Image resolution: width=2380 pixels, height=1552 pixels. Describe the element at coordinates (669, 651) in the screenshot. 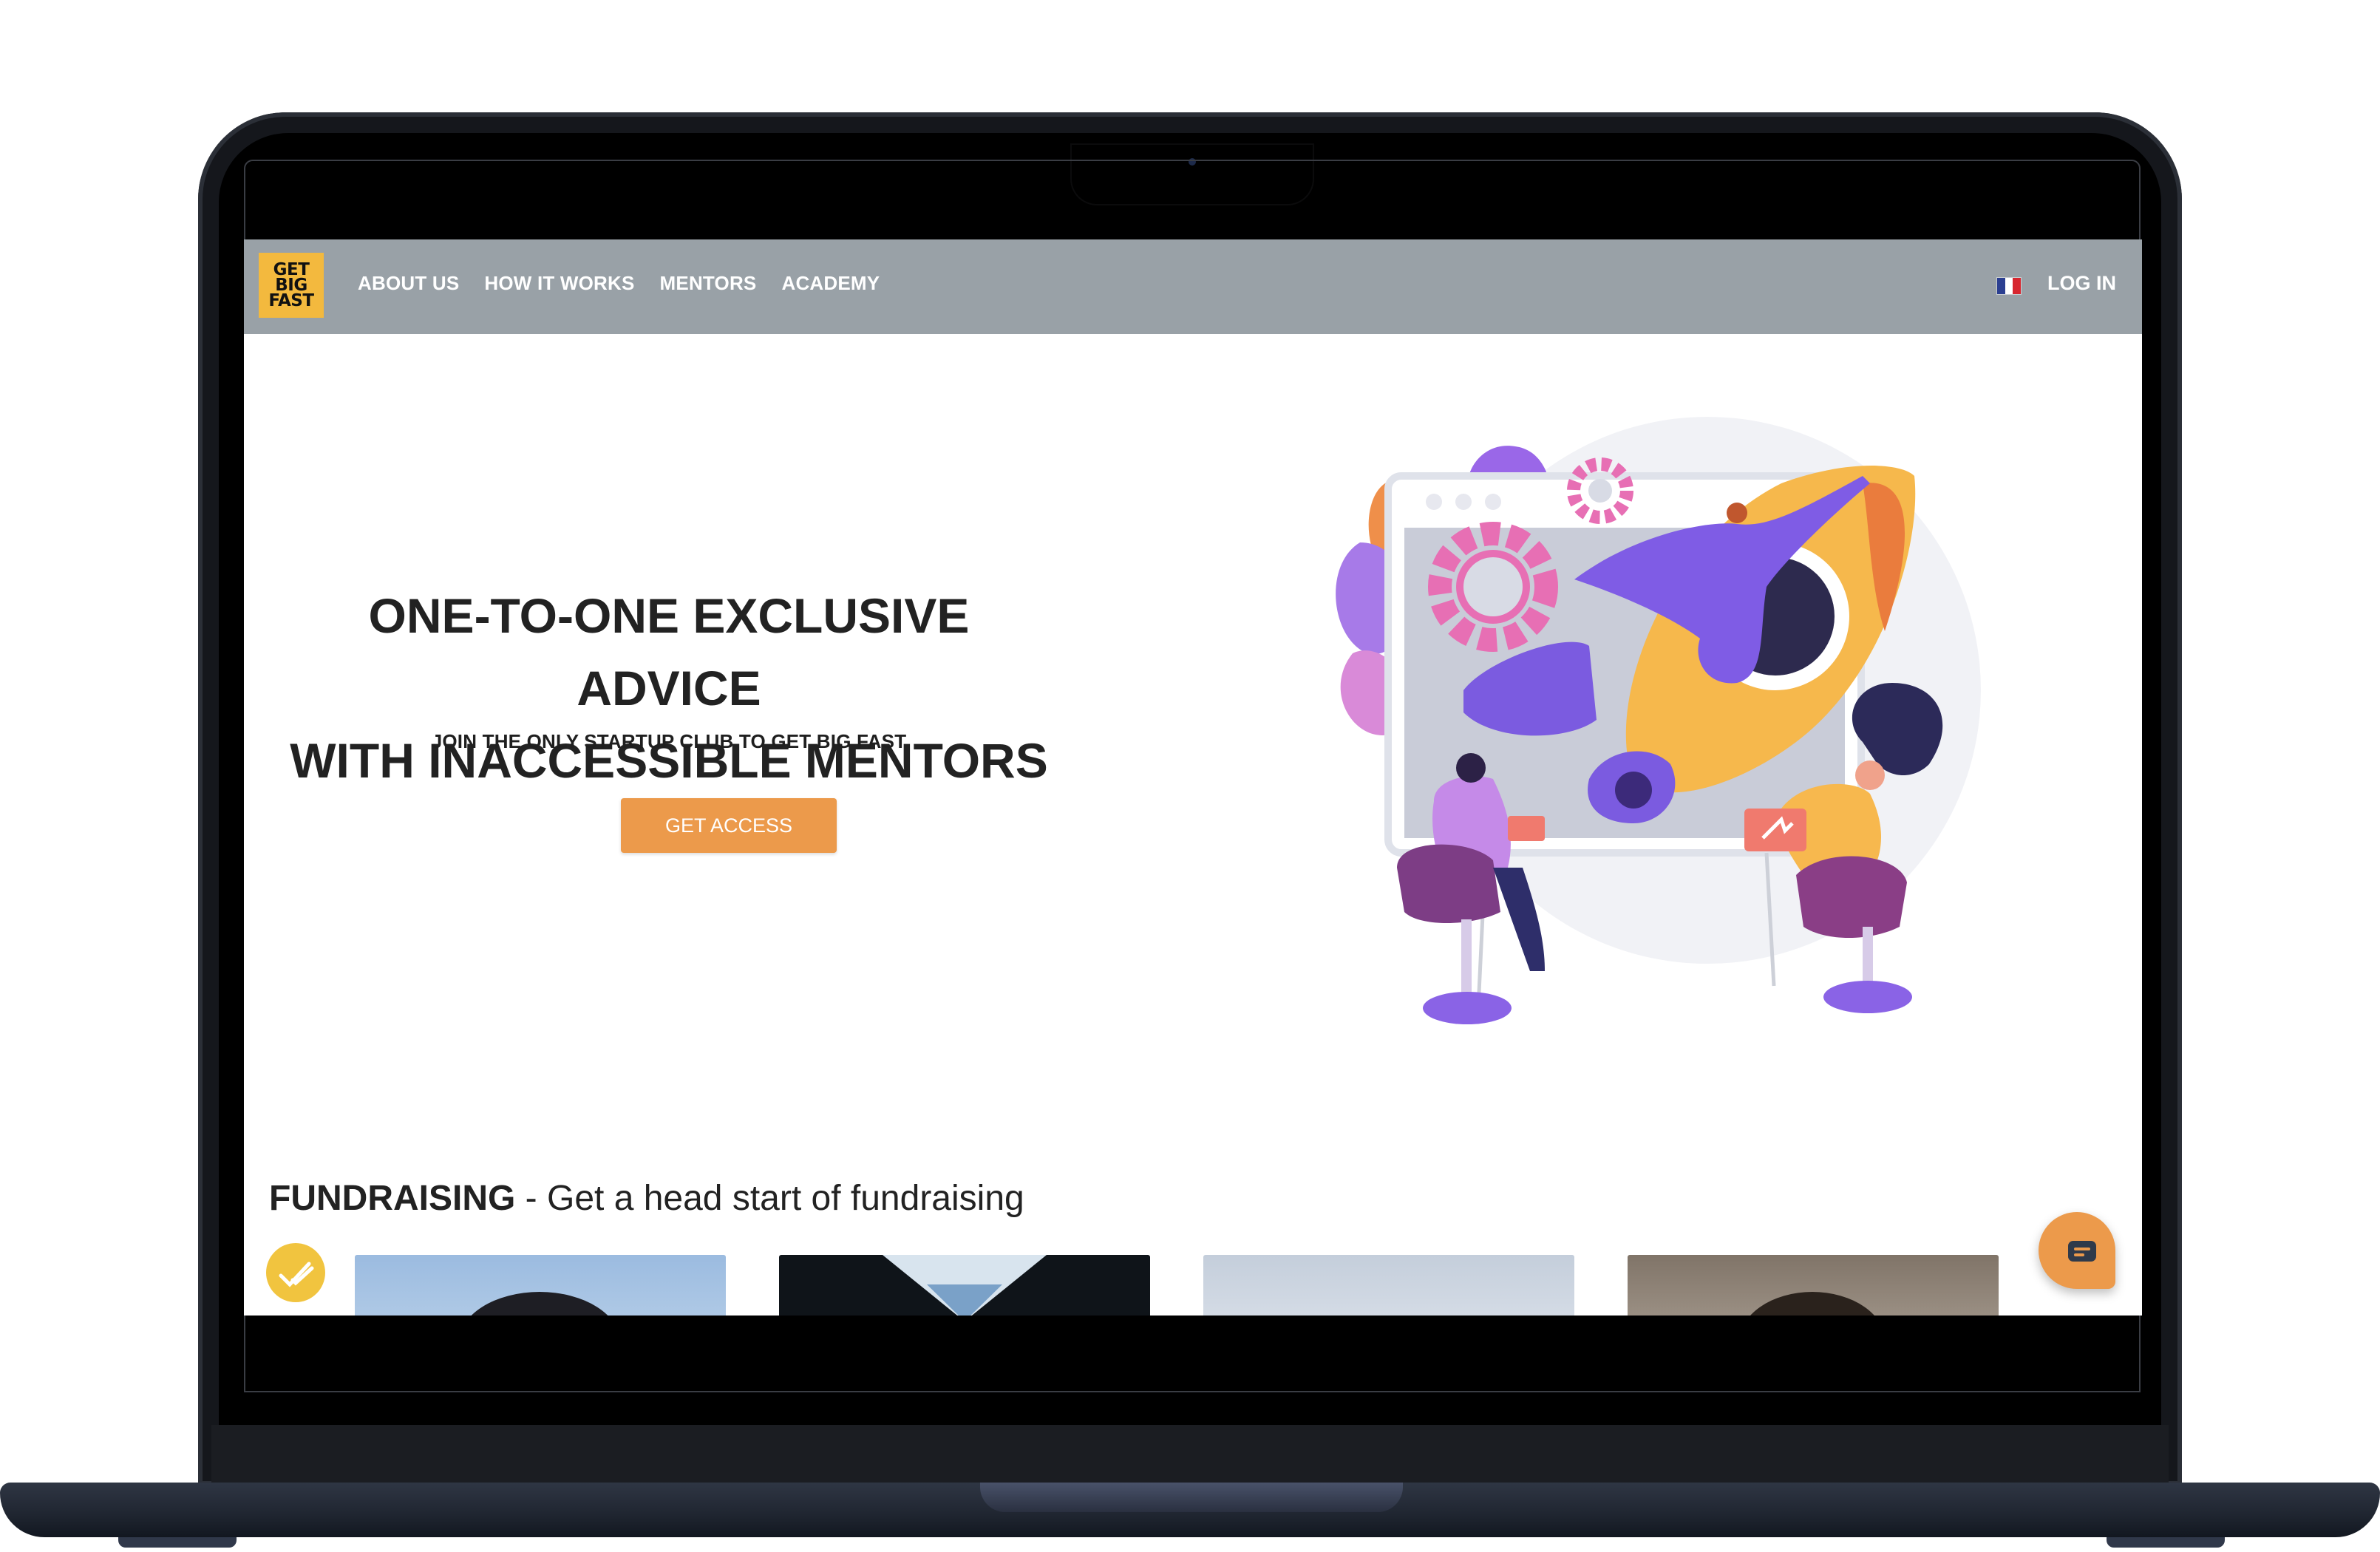

I see `hero-title-line-1: ONE-TO-ONE EXCLUSIVE ADVICE` at that location.